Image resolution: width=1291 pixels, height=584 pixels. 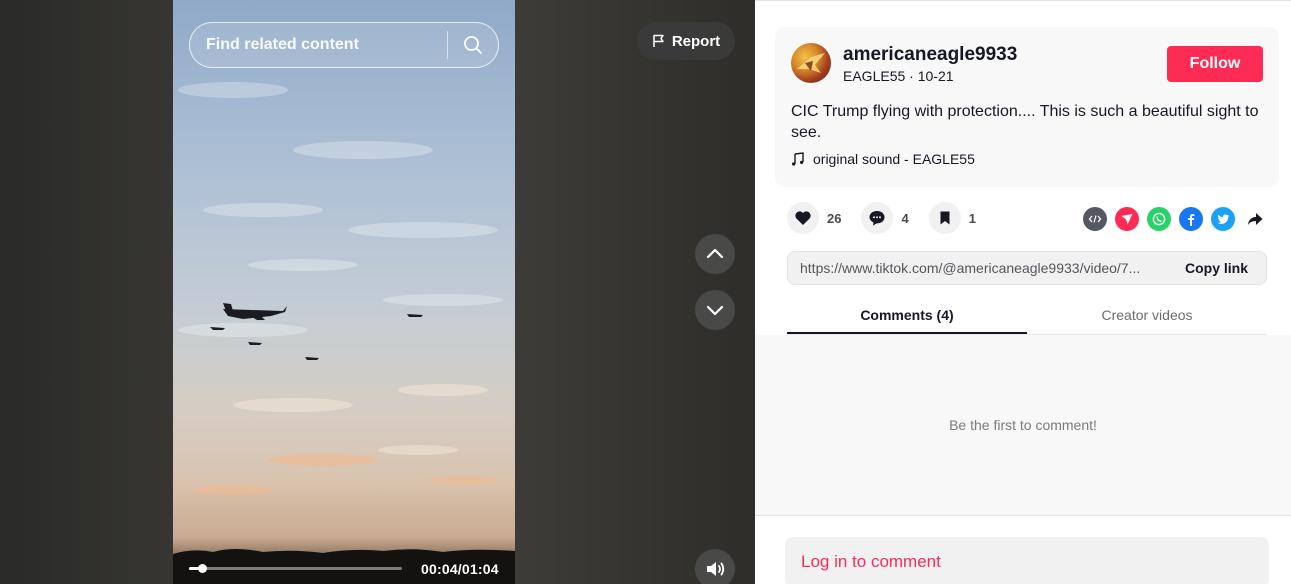 I want to click on login-to-comment-bar: Log in to comment, so click(x=1027, y=560).